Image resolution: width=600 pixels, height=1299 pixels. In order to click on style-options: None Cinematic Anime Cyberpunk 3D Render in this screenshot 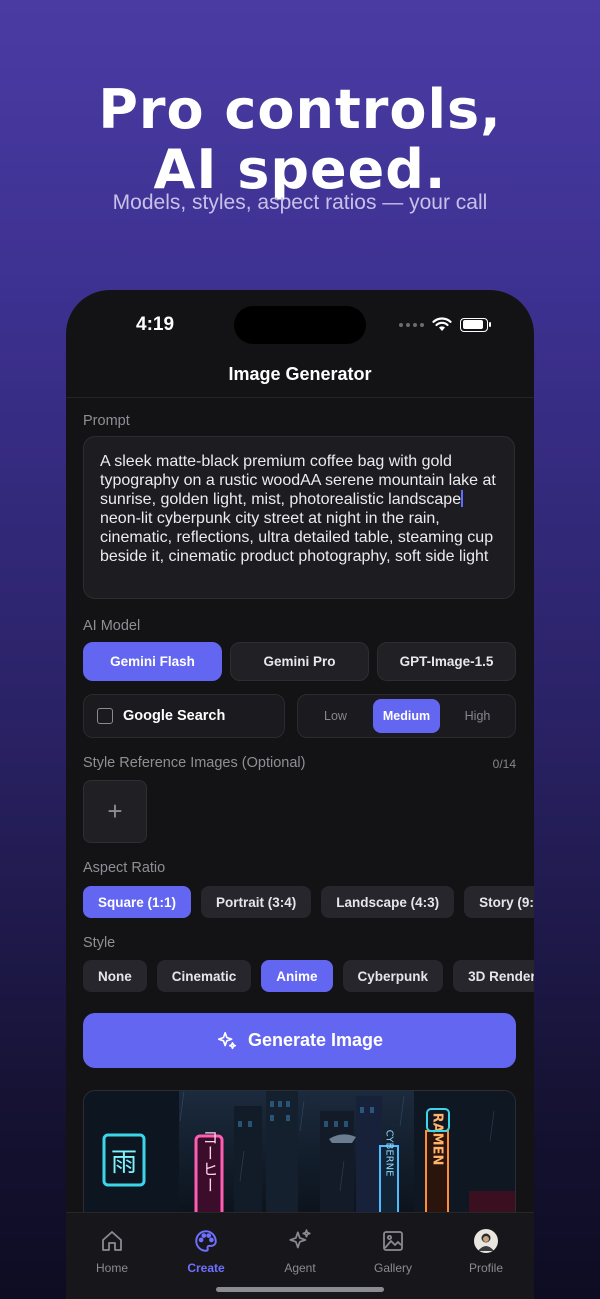, I will do `click(308, 976)`.